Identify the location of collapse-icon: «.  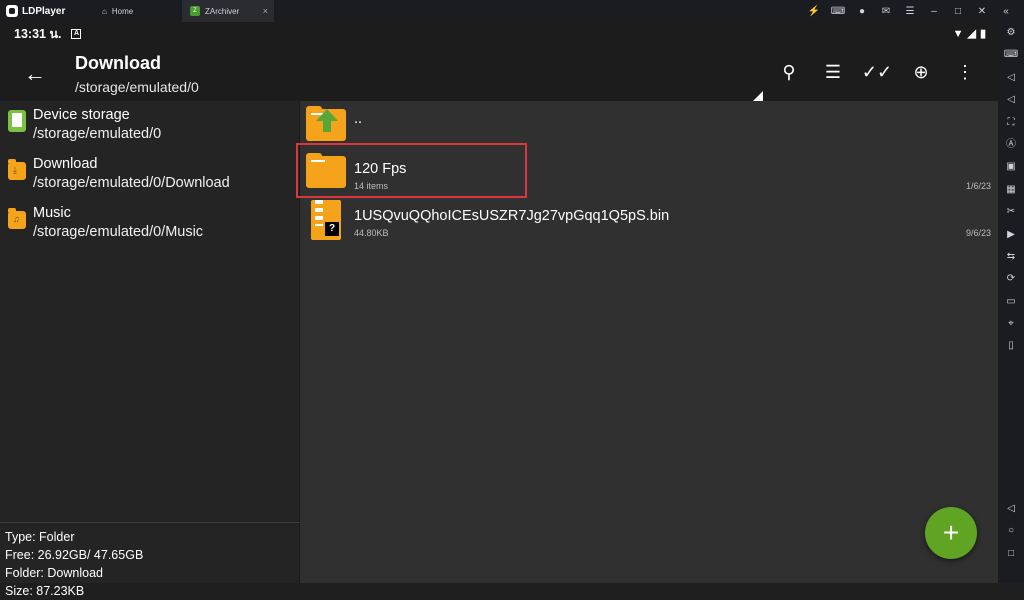
(1006, 11).